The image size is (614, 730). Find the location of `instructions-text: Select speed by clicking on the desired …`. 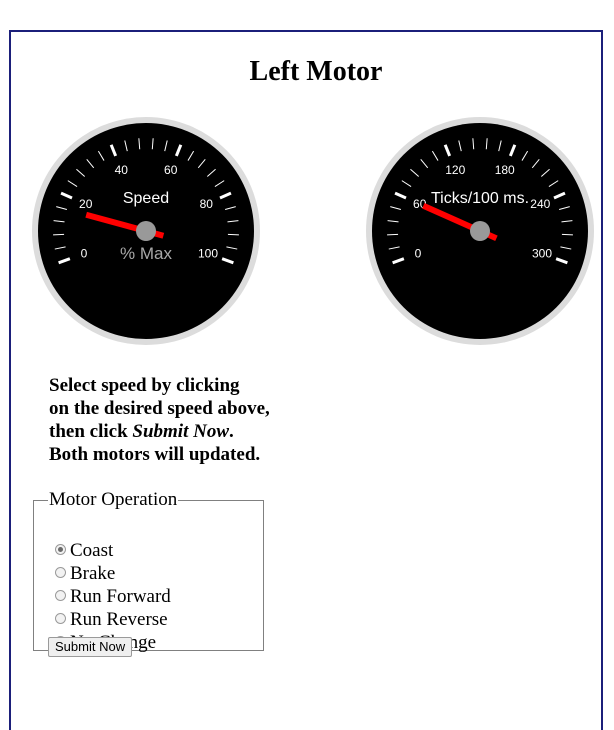

instructions-text: Select speed by clicking on the desired … is located at coordinates (159, 420).